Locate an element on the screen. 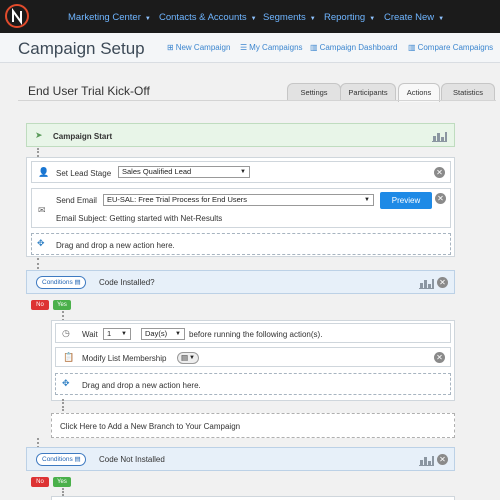 Image resolution: width=500 pixels, height=500 pixels. list-select: ▤ ▼ is located at coordinates (188, 358).